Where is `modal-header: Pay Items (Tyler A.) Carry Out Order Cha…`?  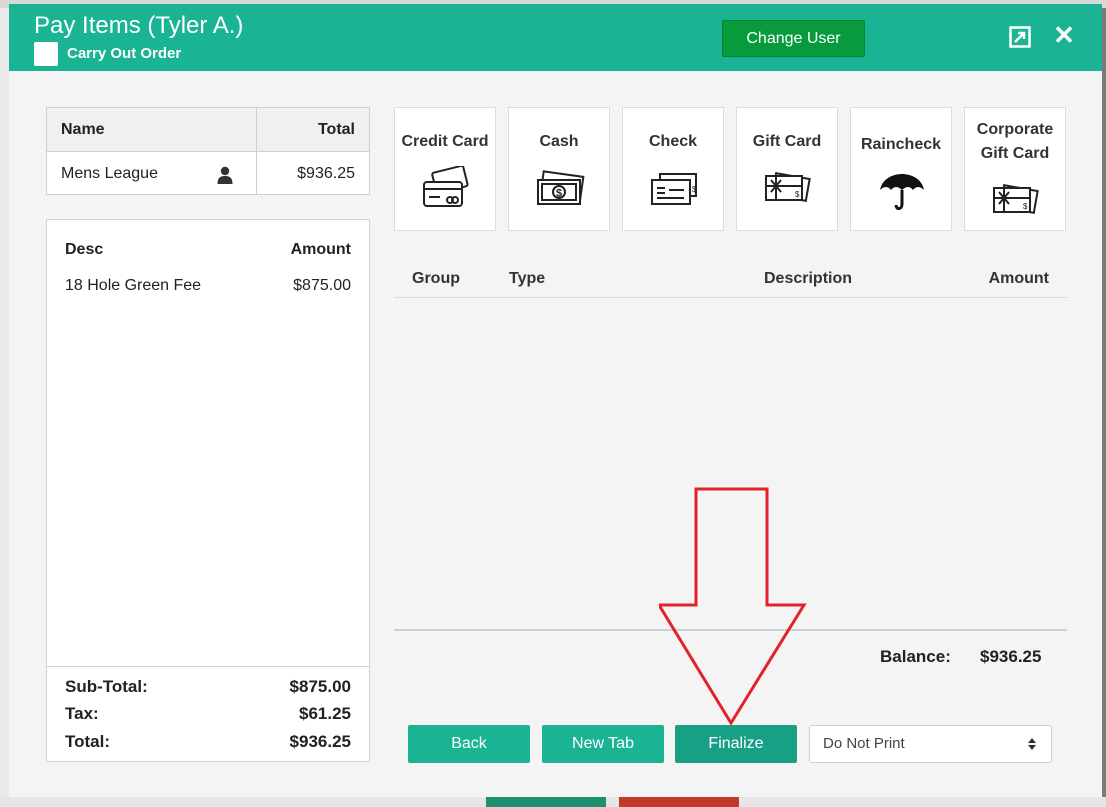 modal-header: Pay Items (Tyler A.) Carry Out Order Cha… is located at coordinates (555, 37).